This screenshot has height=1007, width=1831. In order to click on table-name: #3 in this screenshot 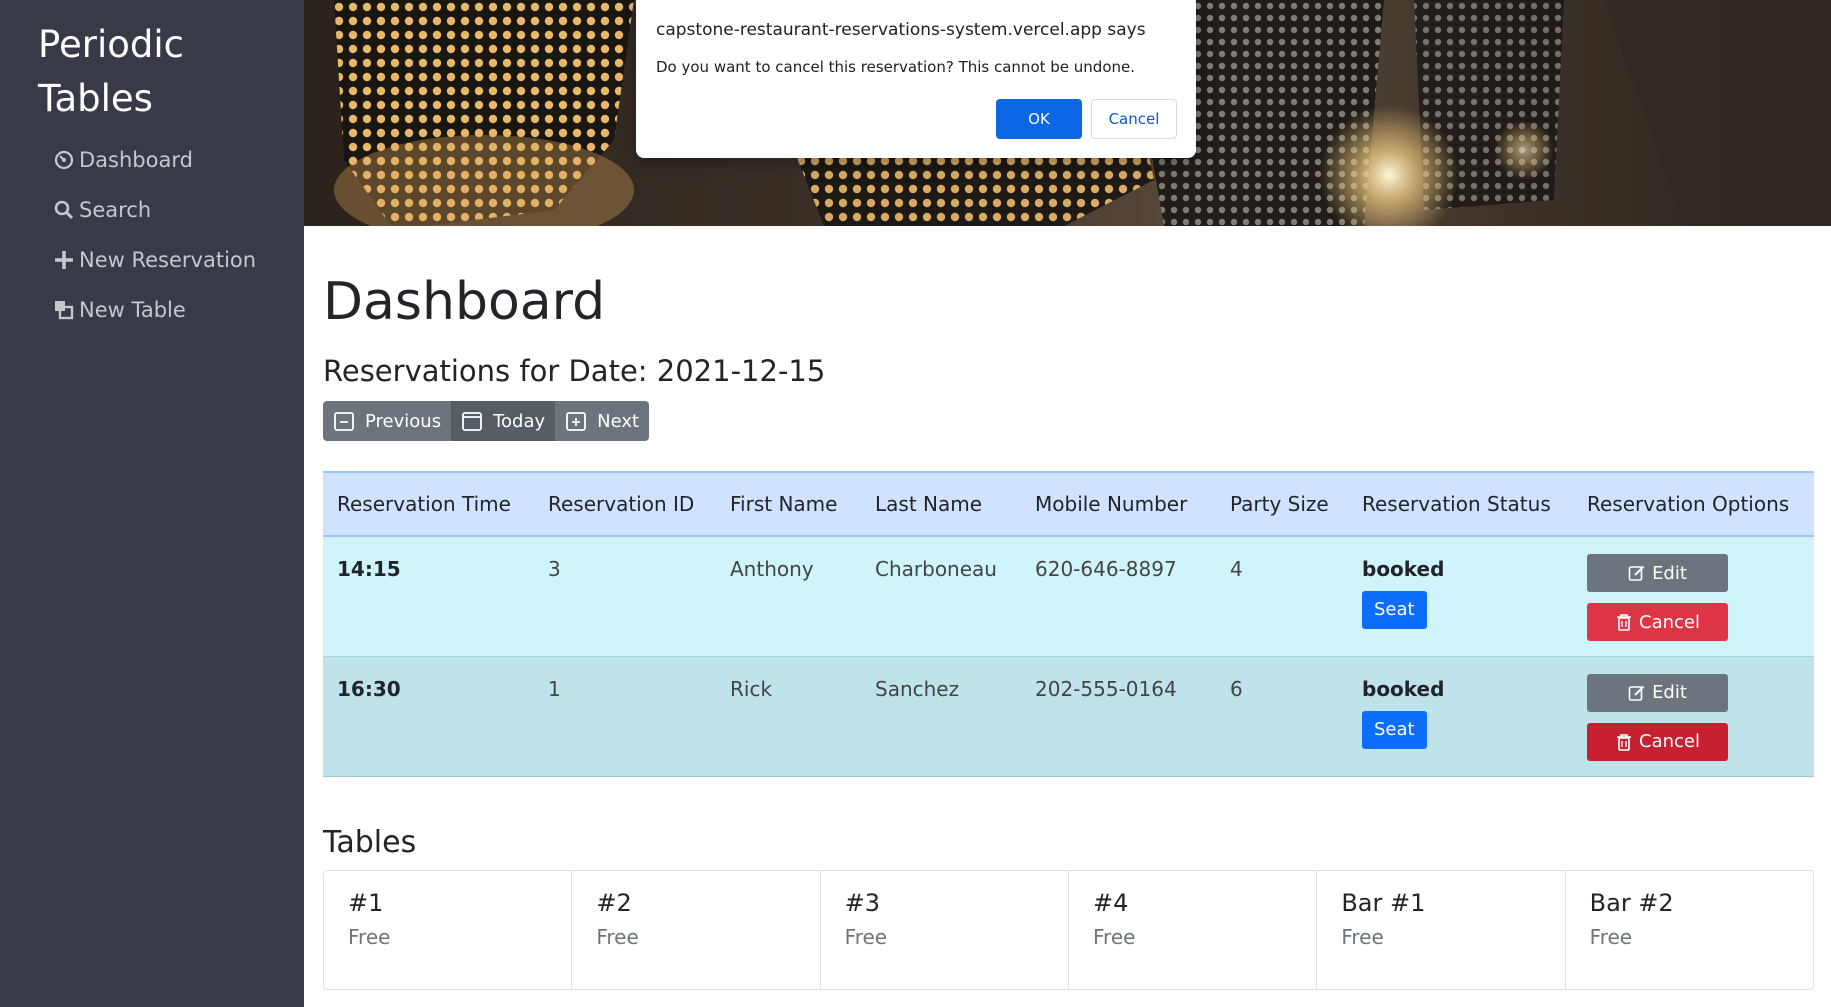, I will do `click(862, 903)`.